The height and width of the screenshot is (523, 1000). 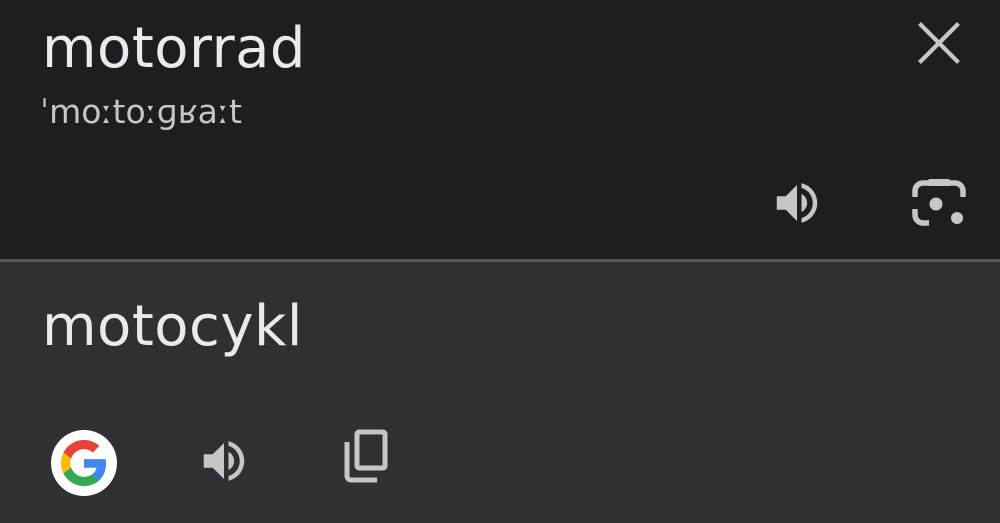 What do you see at coordinates (174, 48) in the screenshot?
I see `source-word: motorrad` at bounding box center [174, 48].